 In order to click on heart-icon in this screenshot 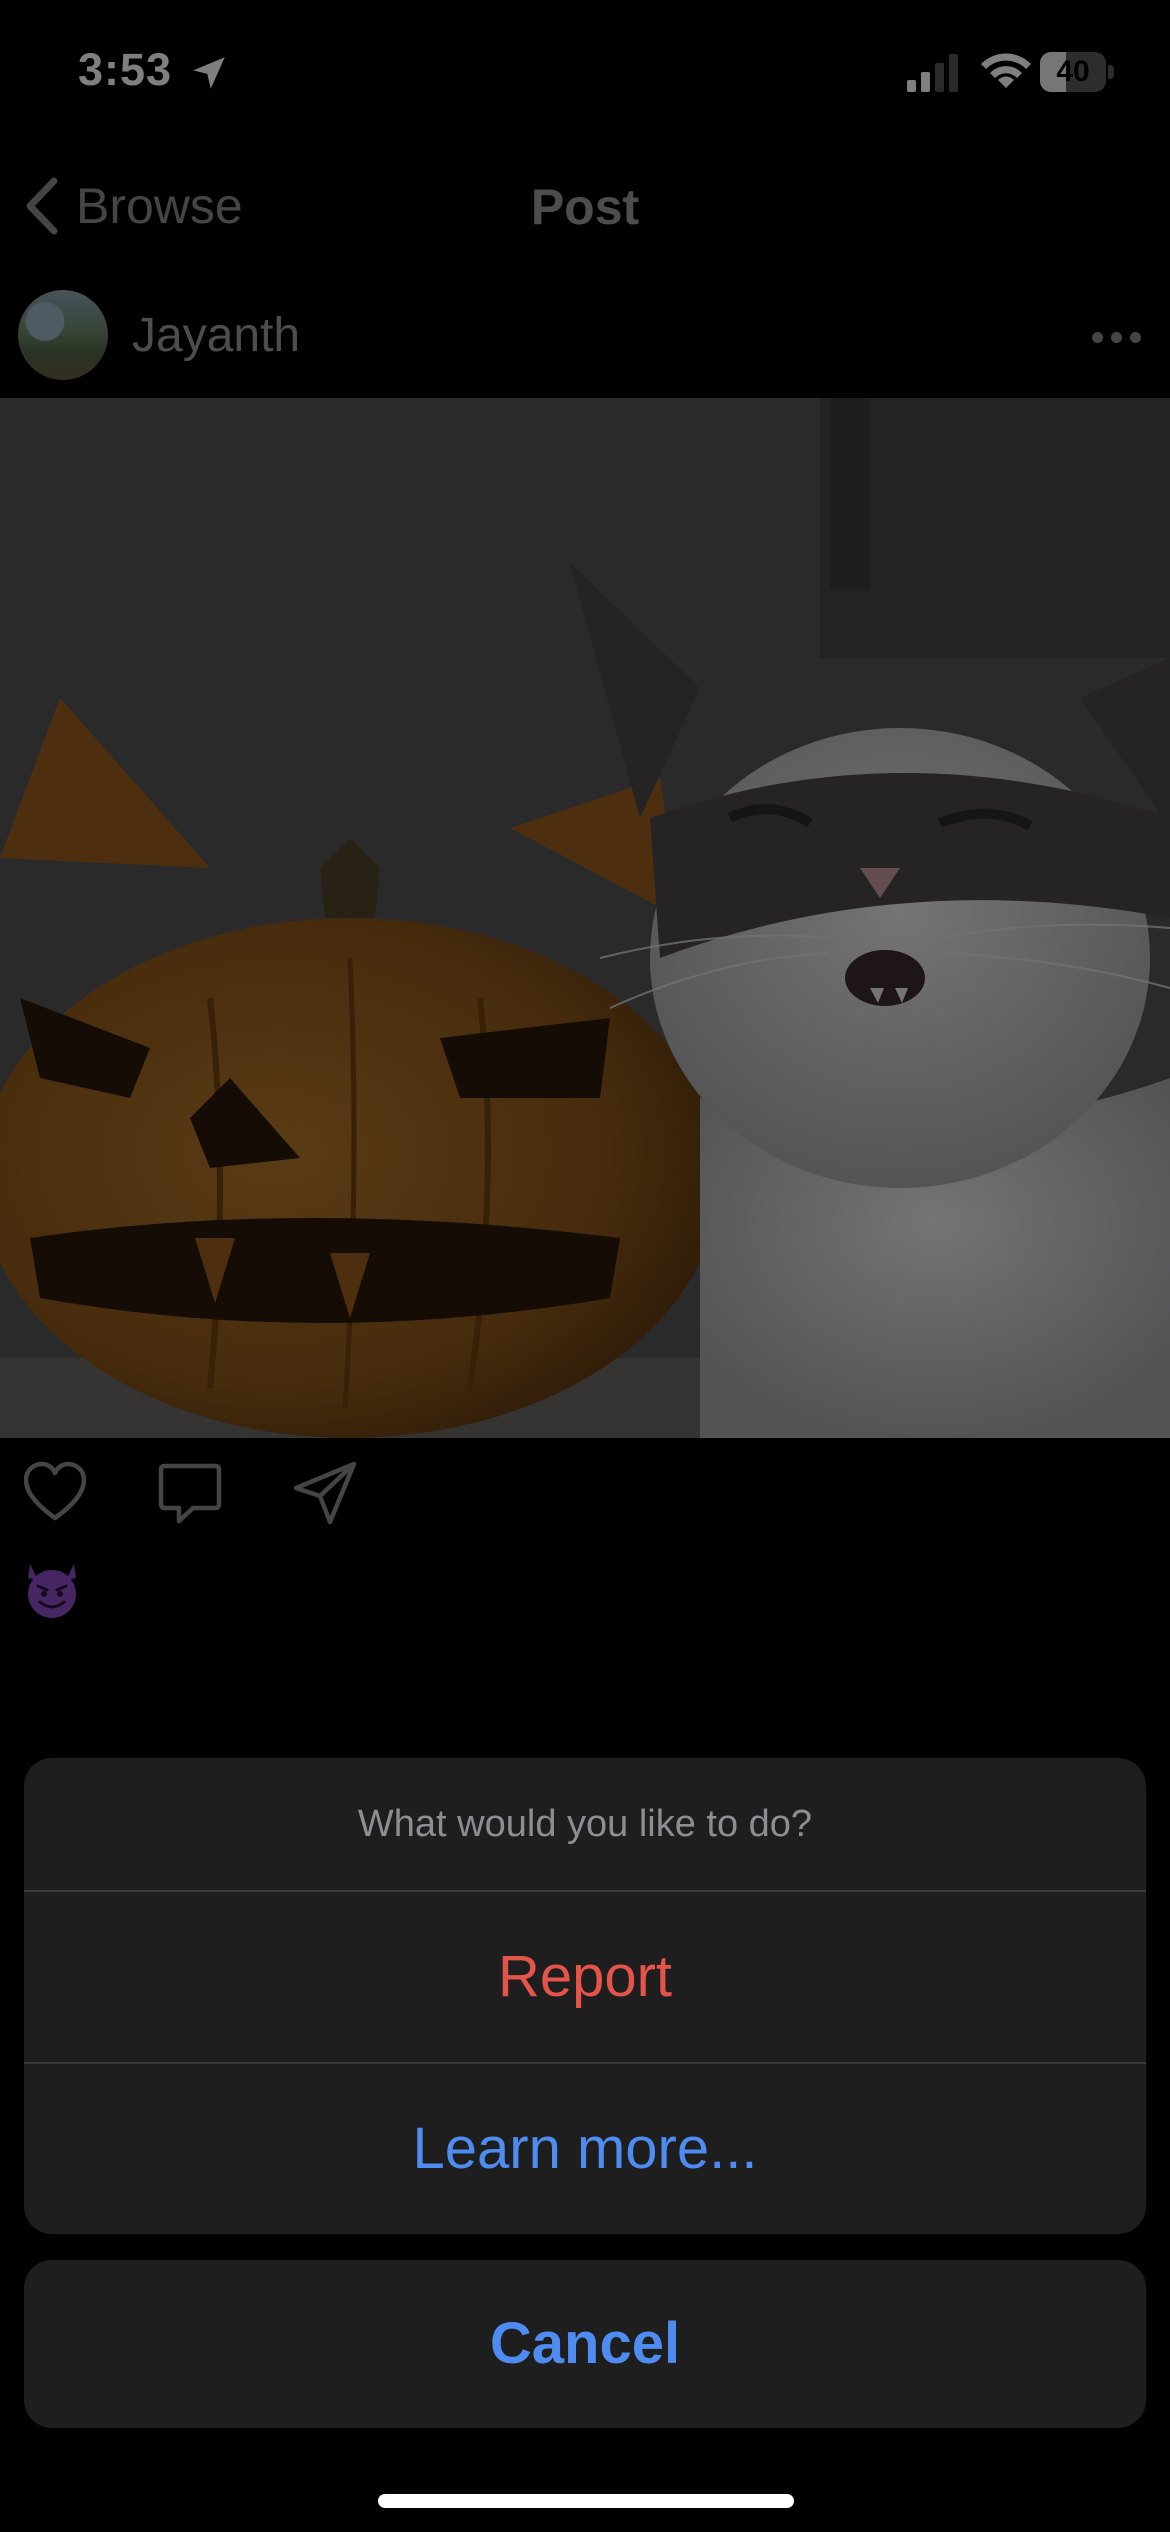, I will do `click(55, 1493)`.